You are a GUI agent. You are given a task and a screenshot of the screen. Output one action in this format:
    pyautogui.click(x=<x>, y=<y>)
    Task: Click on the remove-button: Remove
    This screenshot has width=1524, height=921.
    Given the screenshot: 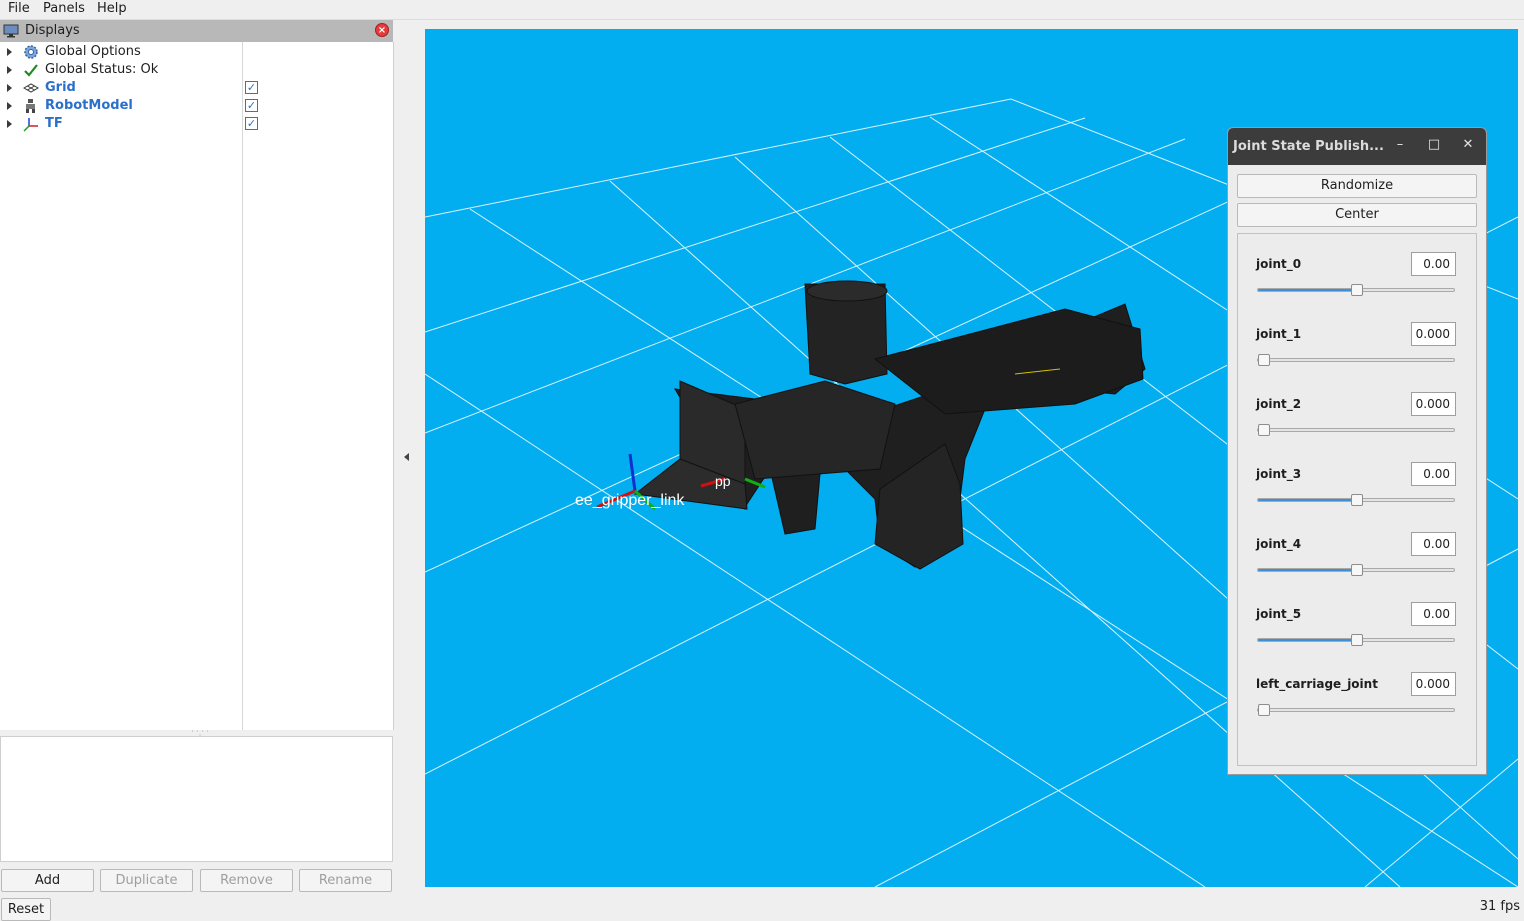 What is the action you would take?
    pyautogui.click(x=246, y=880)
    